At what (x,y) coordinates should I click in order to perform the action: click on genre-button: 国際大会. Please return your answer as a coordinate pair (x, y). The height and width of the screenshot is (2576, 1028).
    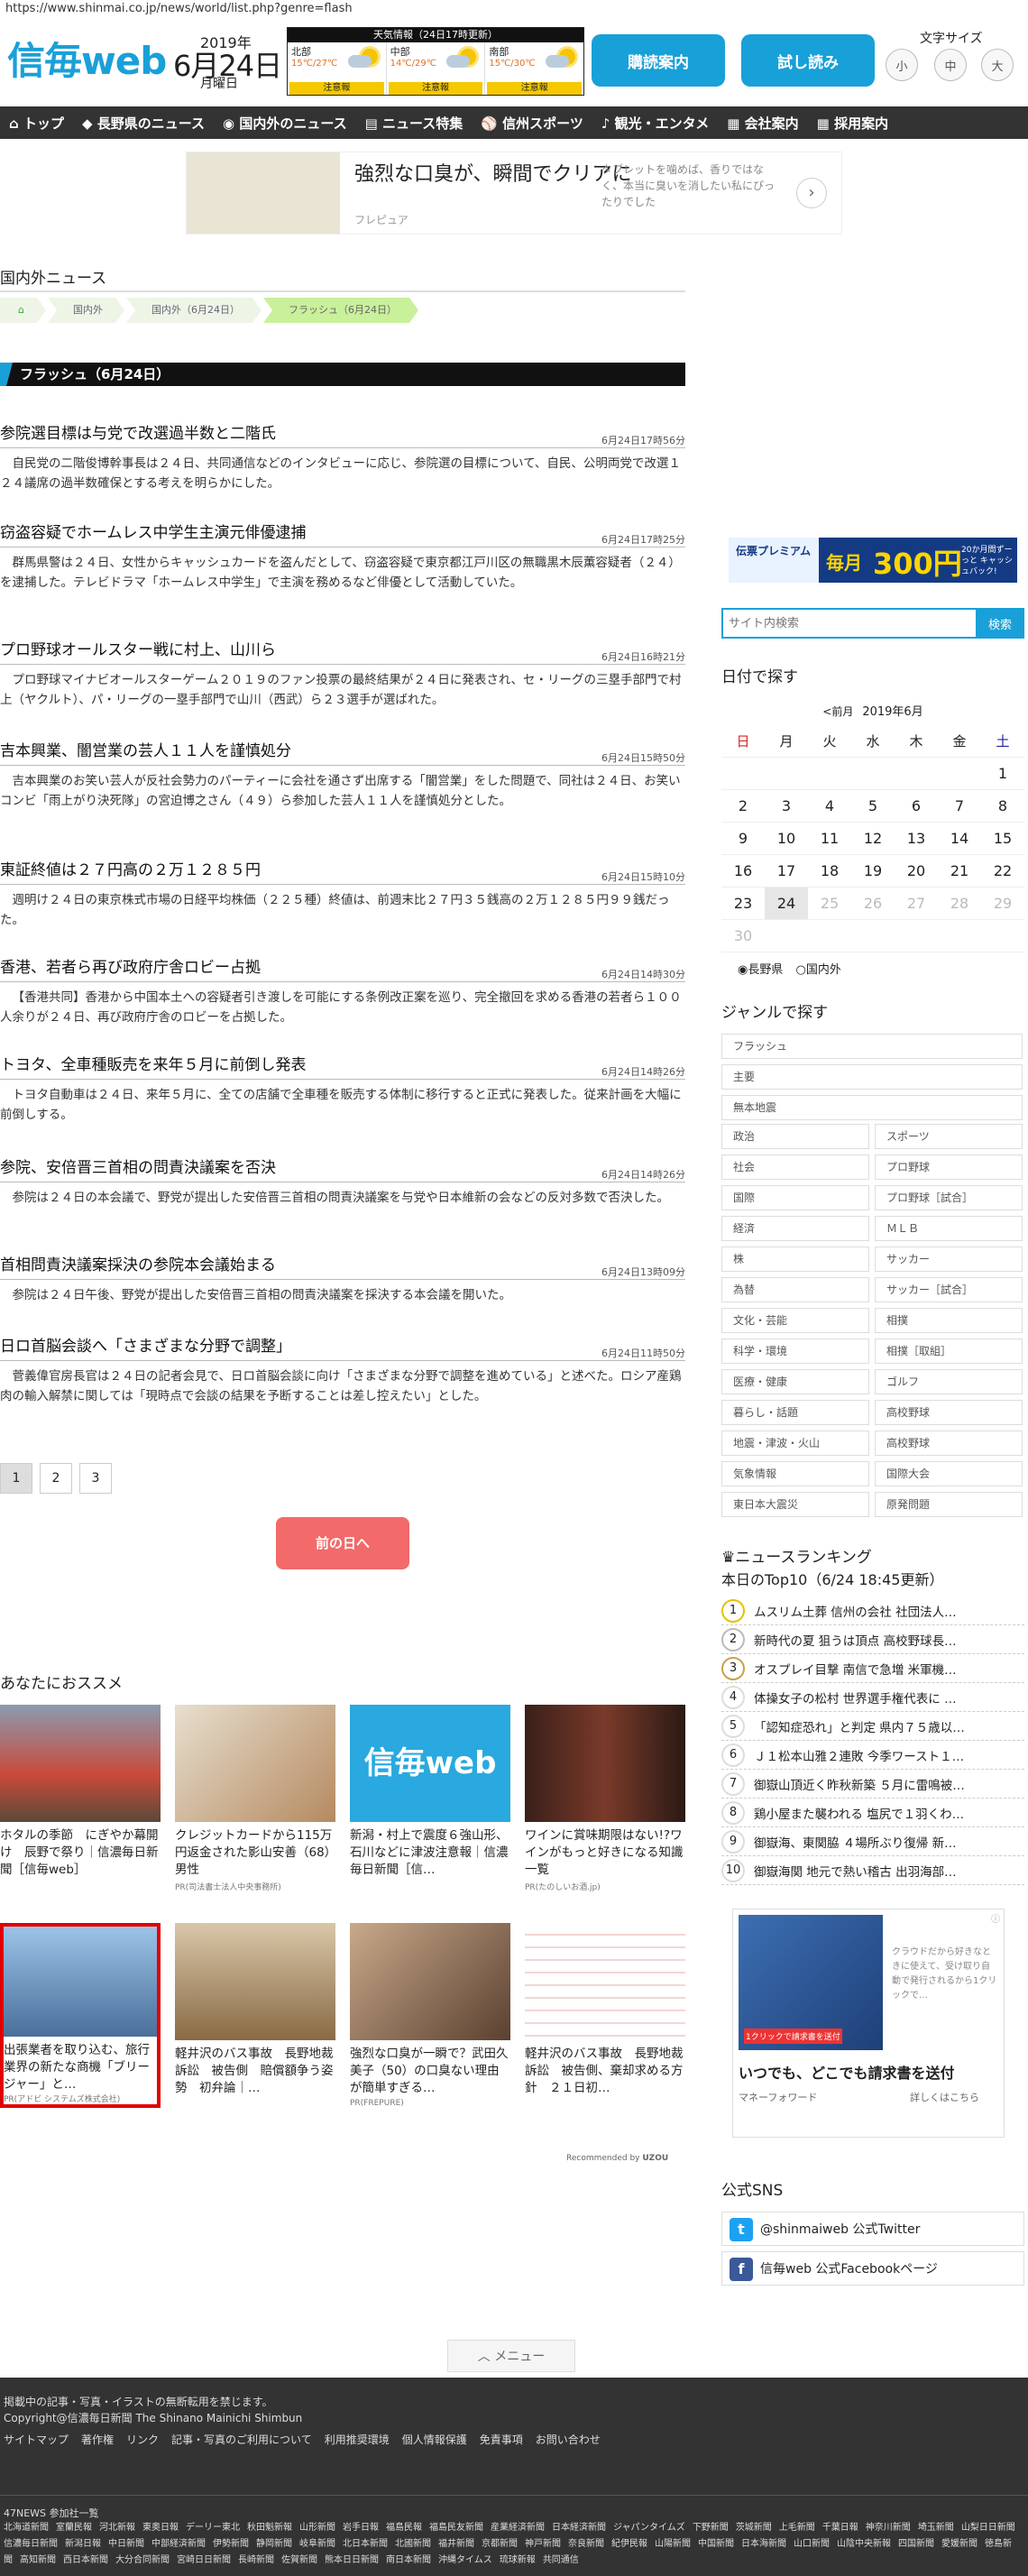
    Looking at the image, I should click on (949, 1474).